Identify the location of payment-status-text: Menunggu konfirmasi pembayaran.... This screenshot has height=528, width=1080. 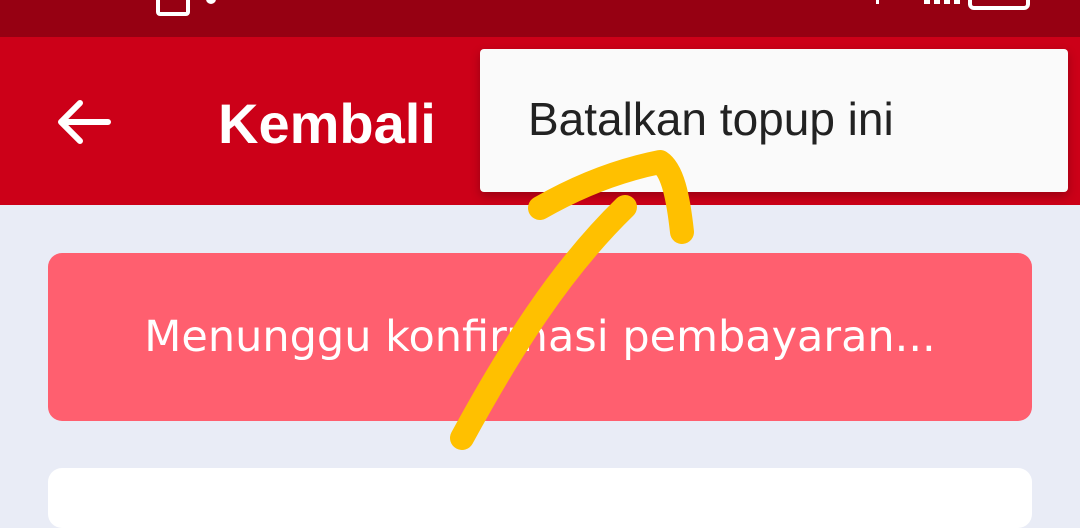
(540, 337).